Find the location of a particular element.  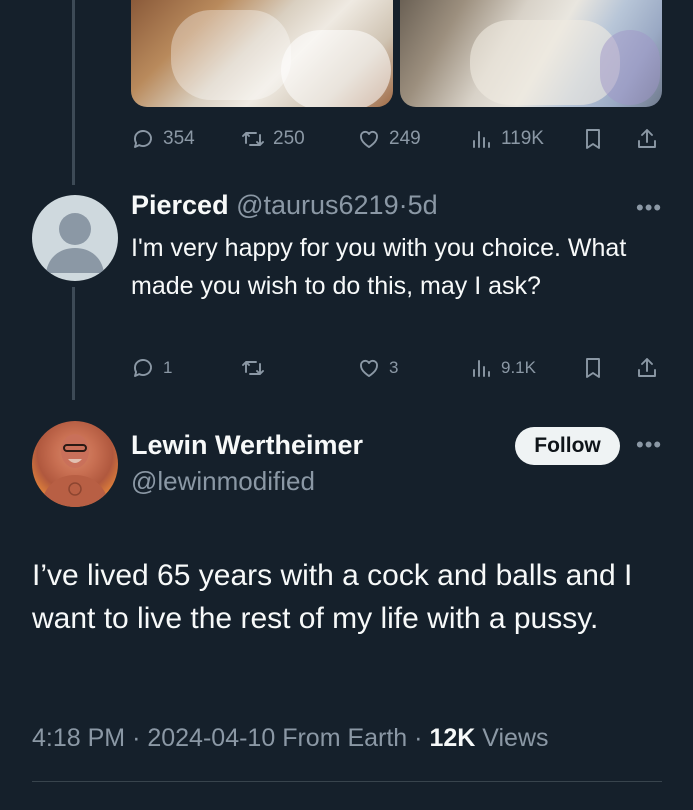

avatar-default is located at coordinates (75, 238).